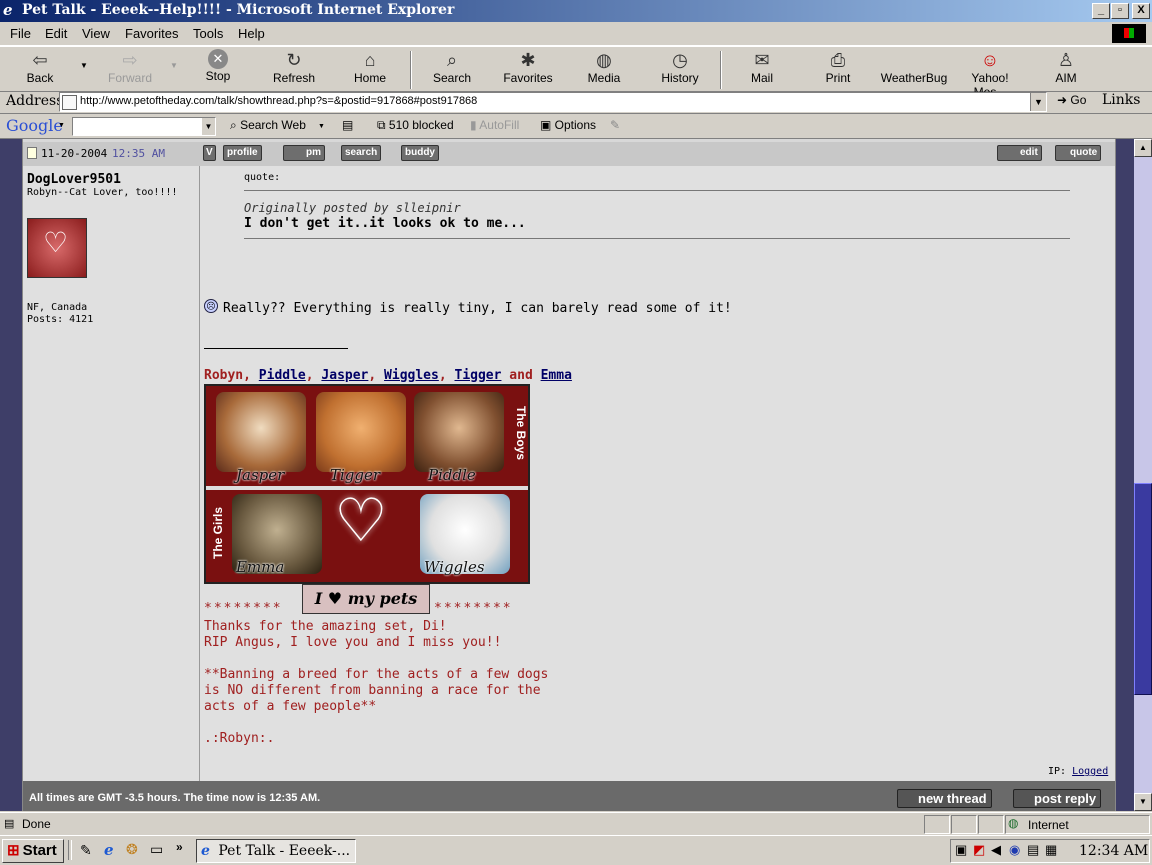 Image resolution: width=1152 pixels, height=865 pixels. Describe the element at coordinates (1101, 11) in the screenshot. I see `minimize-button: _` at that location.